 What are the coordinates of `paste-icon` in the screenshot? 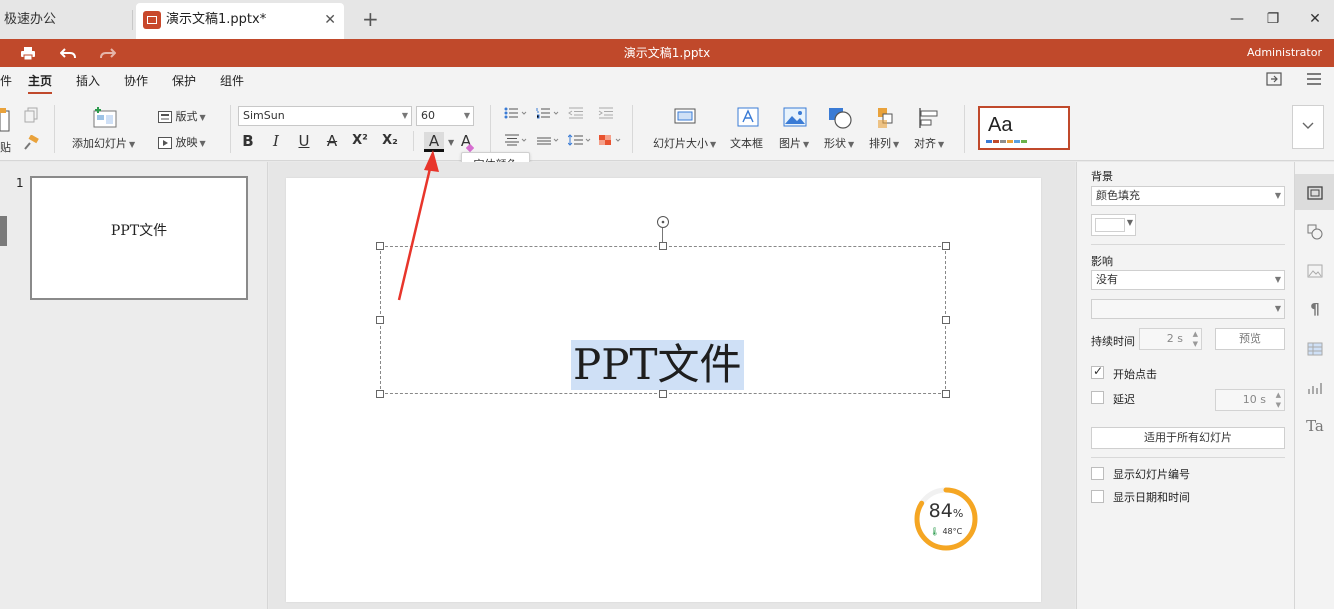 It's located at (5, 121).